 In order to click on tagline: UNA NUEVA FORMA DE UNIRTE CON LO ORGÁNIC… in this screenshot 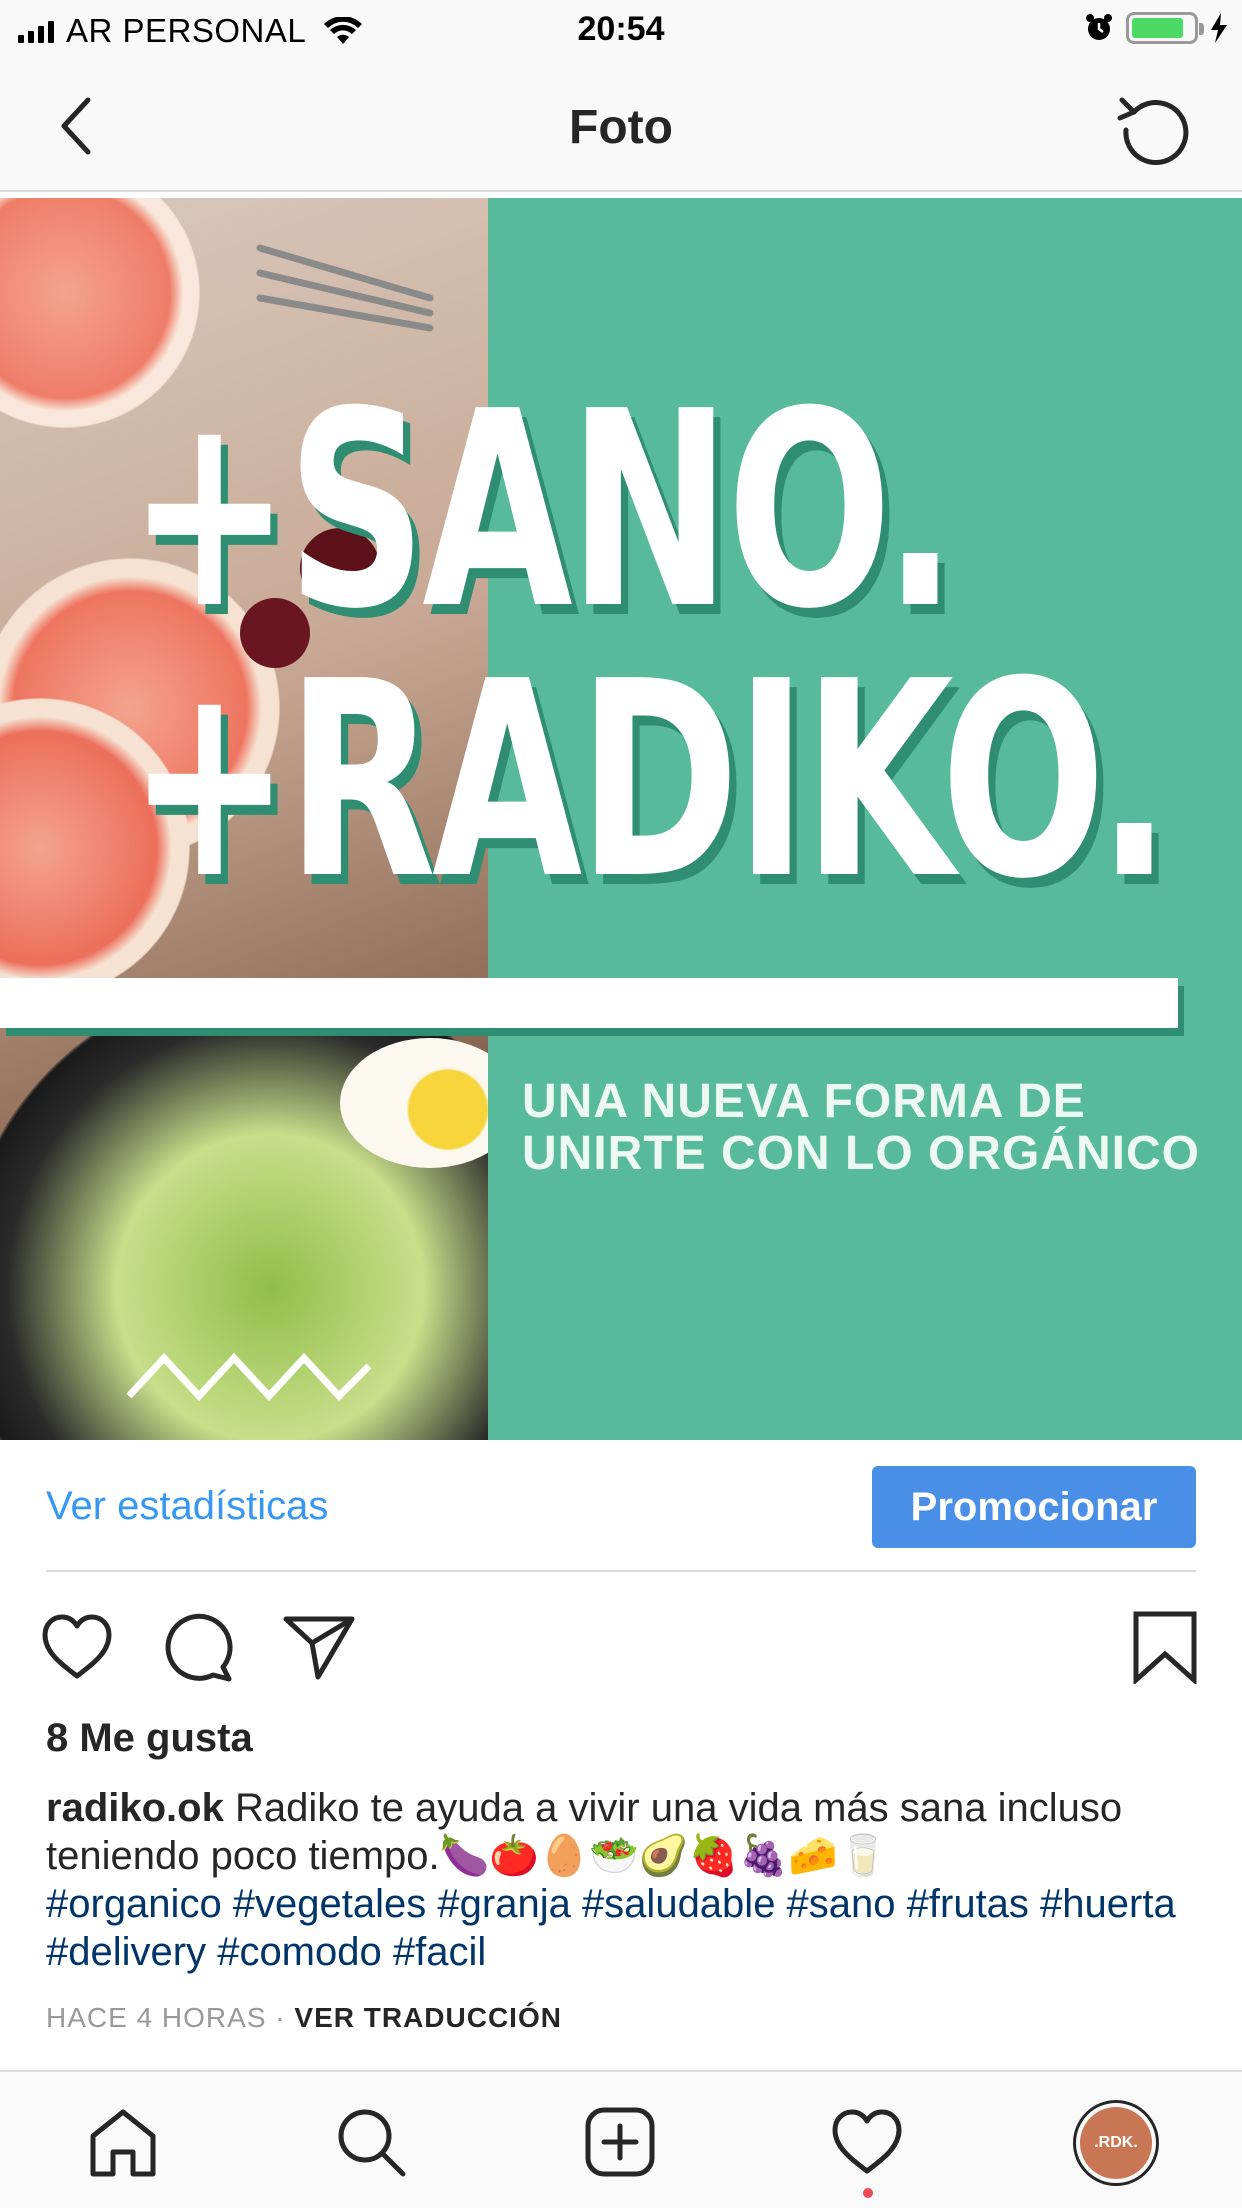, I will do `click(861, 1128)`.